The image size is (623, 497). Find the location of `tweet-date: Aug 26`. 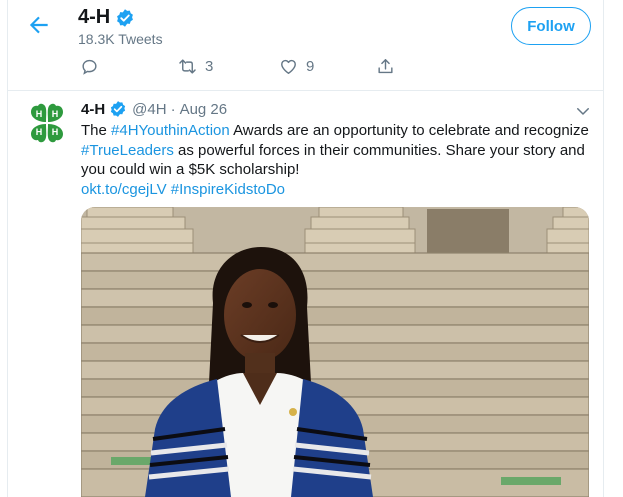

tweet-date: Aug 26 is located at coordinates (204, 109).